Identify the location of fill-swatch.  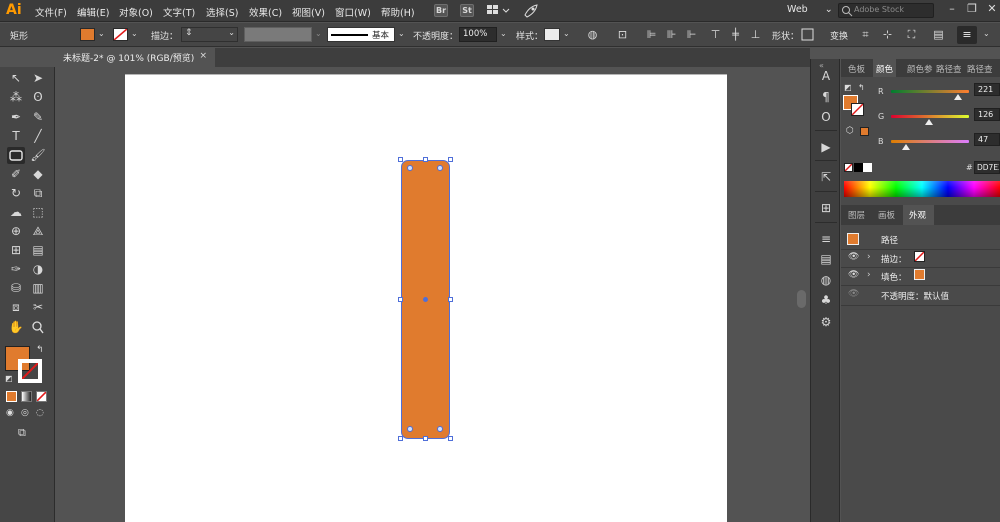
(87, 34).